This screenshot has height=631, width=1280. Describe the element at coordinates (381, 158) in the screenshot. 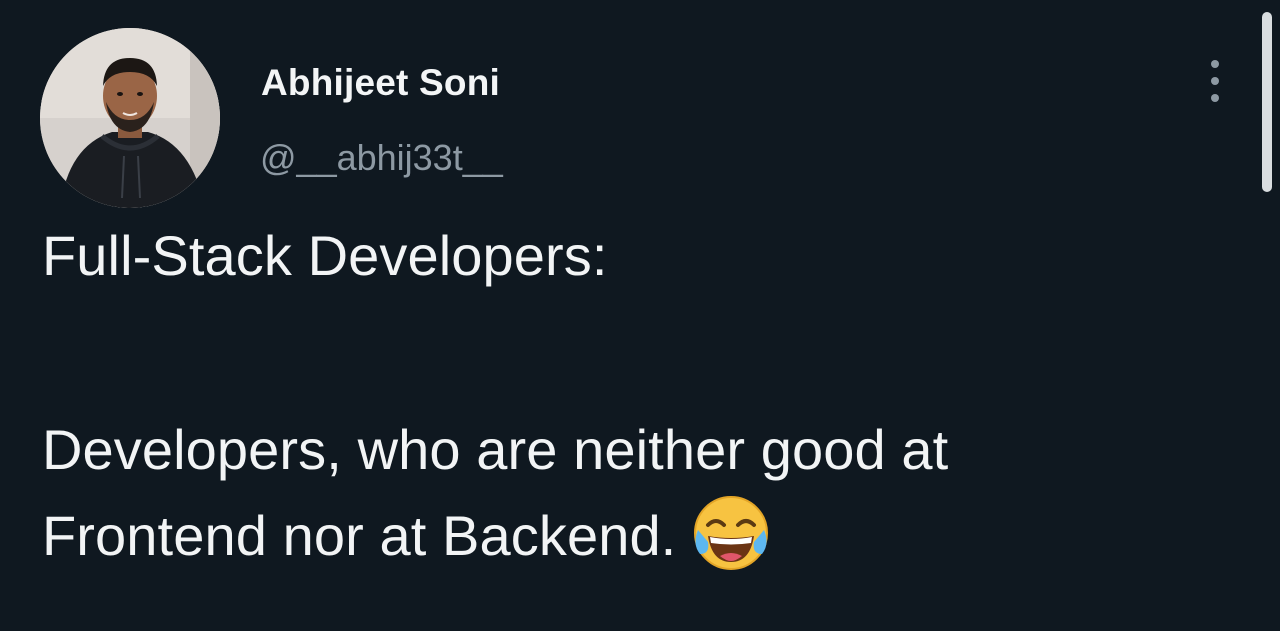

I see `author-handle: @__abhij33t__` at that location.